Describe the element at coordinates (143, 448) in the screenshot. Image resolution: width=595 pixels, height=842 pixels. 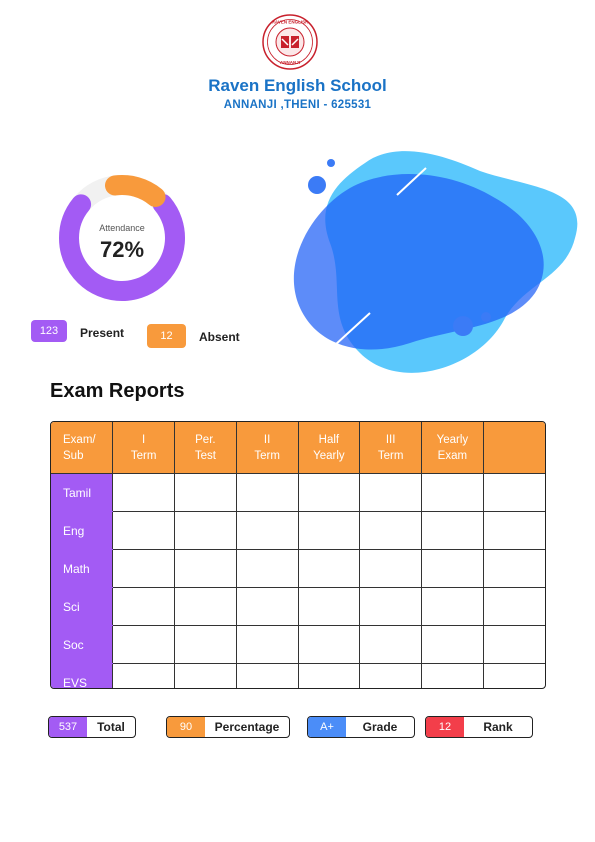
I see `column-header: I Term` at that location.